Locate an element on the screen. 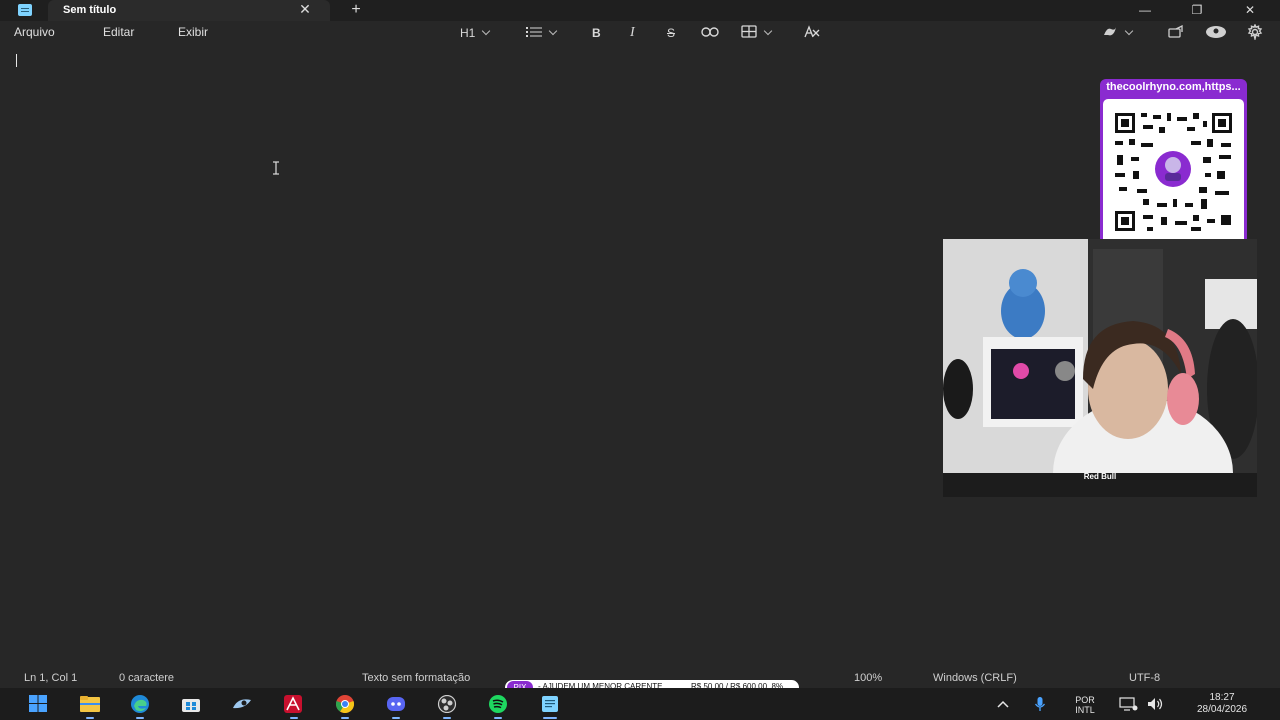  list-dropdown is located at coordinates (542, 33).